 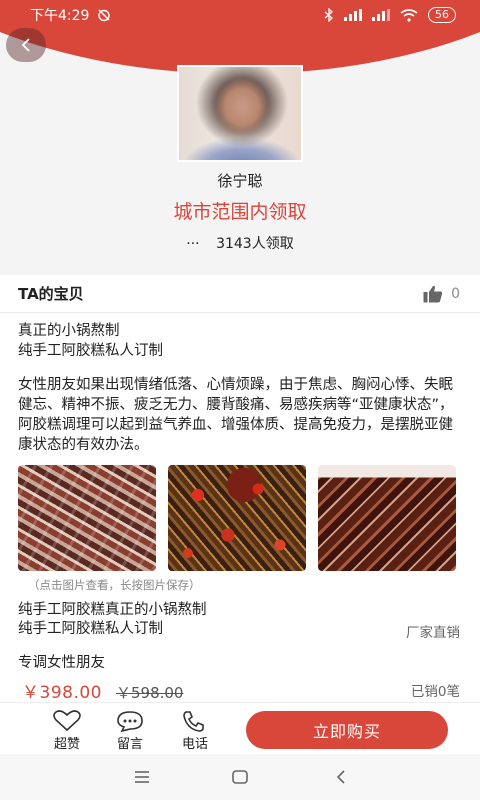 I want to click on buy-now-button: 立即购买, so click(x=347, y=730).